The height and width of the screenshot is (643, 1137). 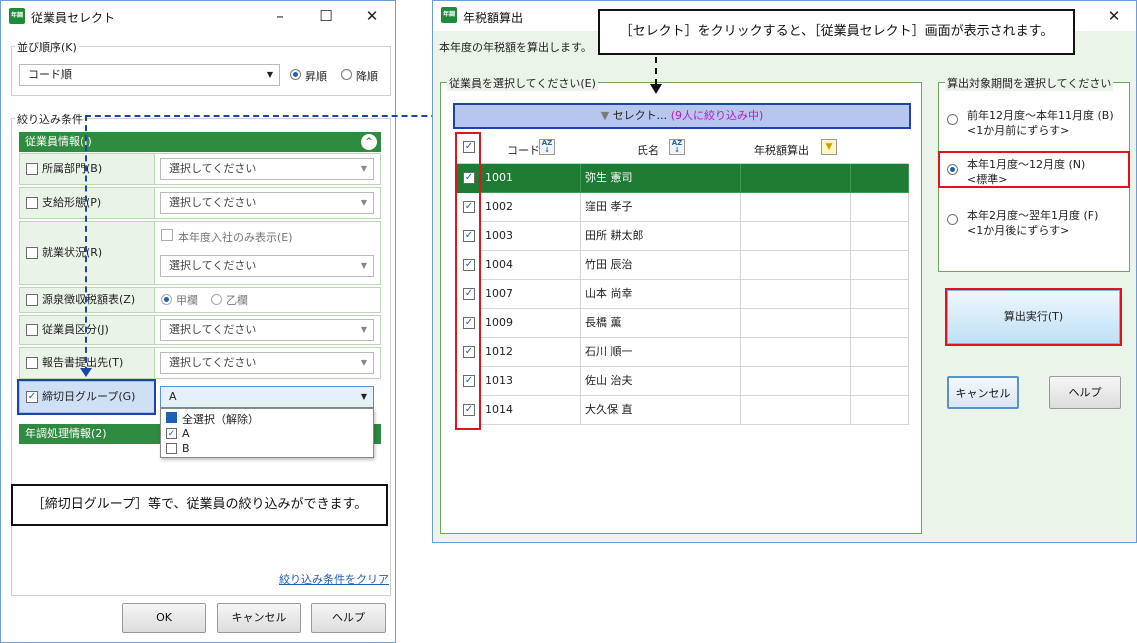 I want to click on withholding-label: 源泉徴収税額表(Z), so click(x=89, y=299).